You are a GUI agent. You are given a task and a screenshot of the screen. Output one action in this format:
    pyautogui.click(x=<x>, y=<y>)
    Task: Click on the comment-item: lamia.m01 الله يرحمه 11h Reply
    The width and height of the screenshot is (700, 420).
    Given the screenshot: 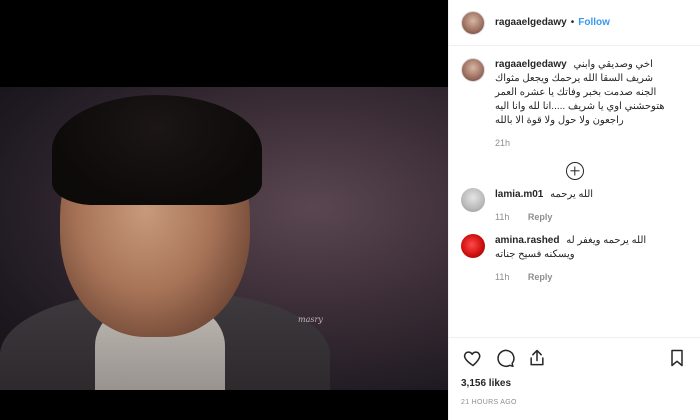 What is the action you would take?
    pyautogui.click(x=574, y=205)
    